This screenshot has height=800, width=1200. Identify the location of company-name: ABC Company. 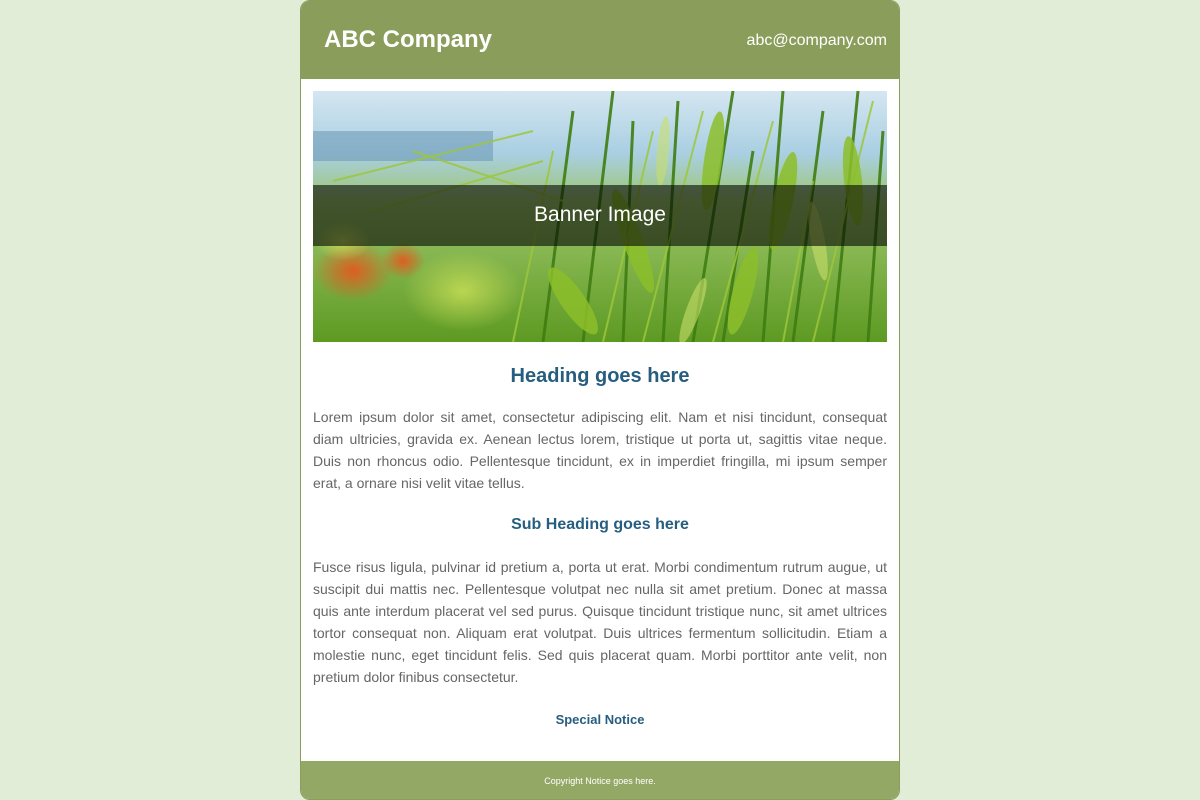
(408, 39).